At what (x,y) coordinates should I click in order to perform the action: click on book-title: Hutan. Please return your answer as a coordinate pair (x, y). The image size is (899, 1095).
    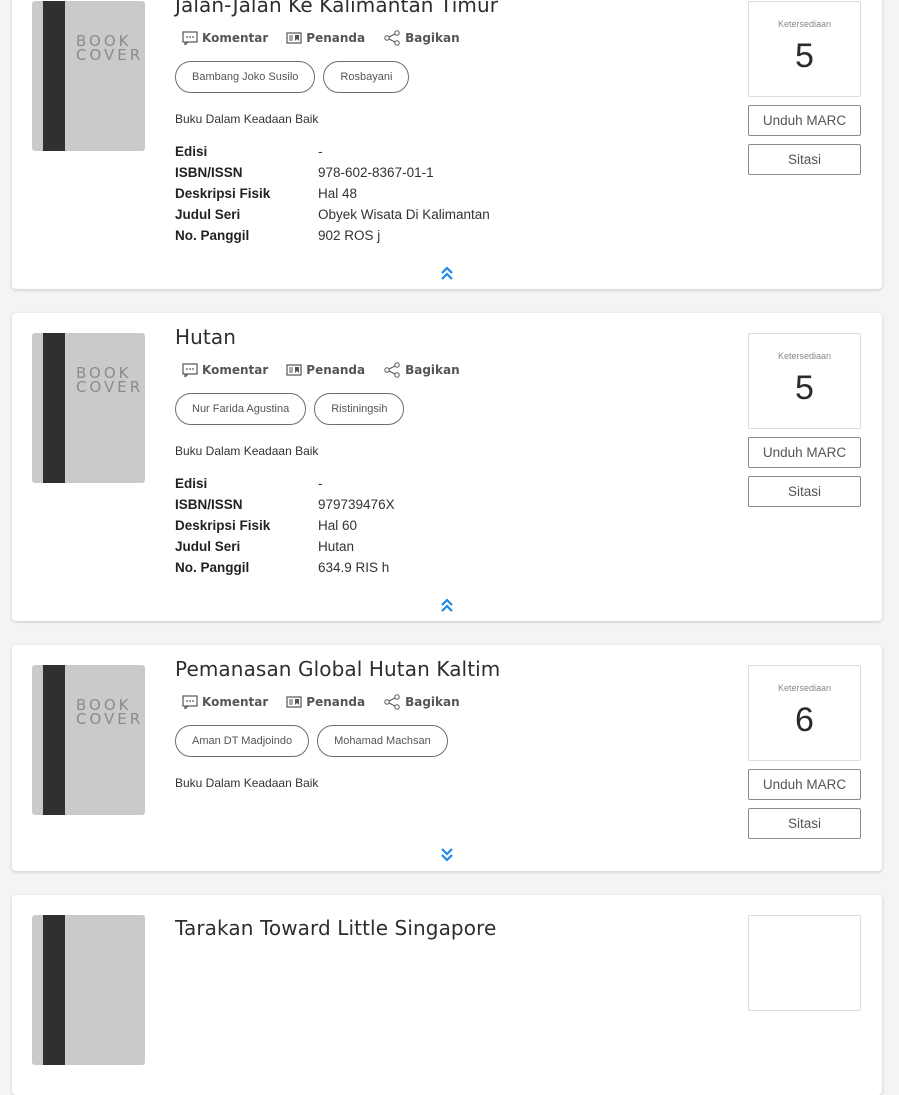
    Looking at the image, I should click on (205, 337).